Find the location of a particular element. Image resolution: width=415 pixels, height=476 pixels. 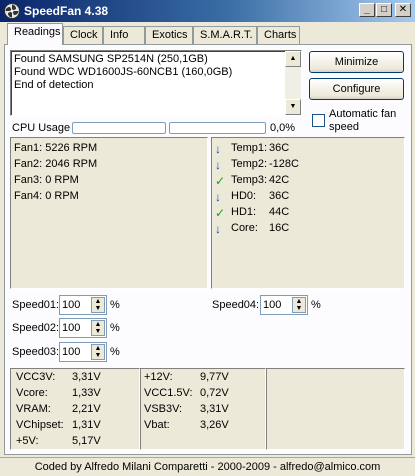

tab-charts: Charts is located at coordinates (278, 35).